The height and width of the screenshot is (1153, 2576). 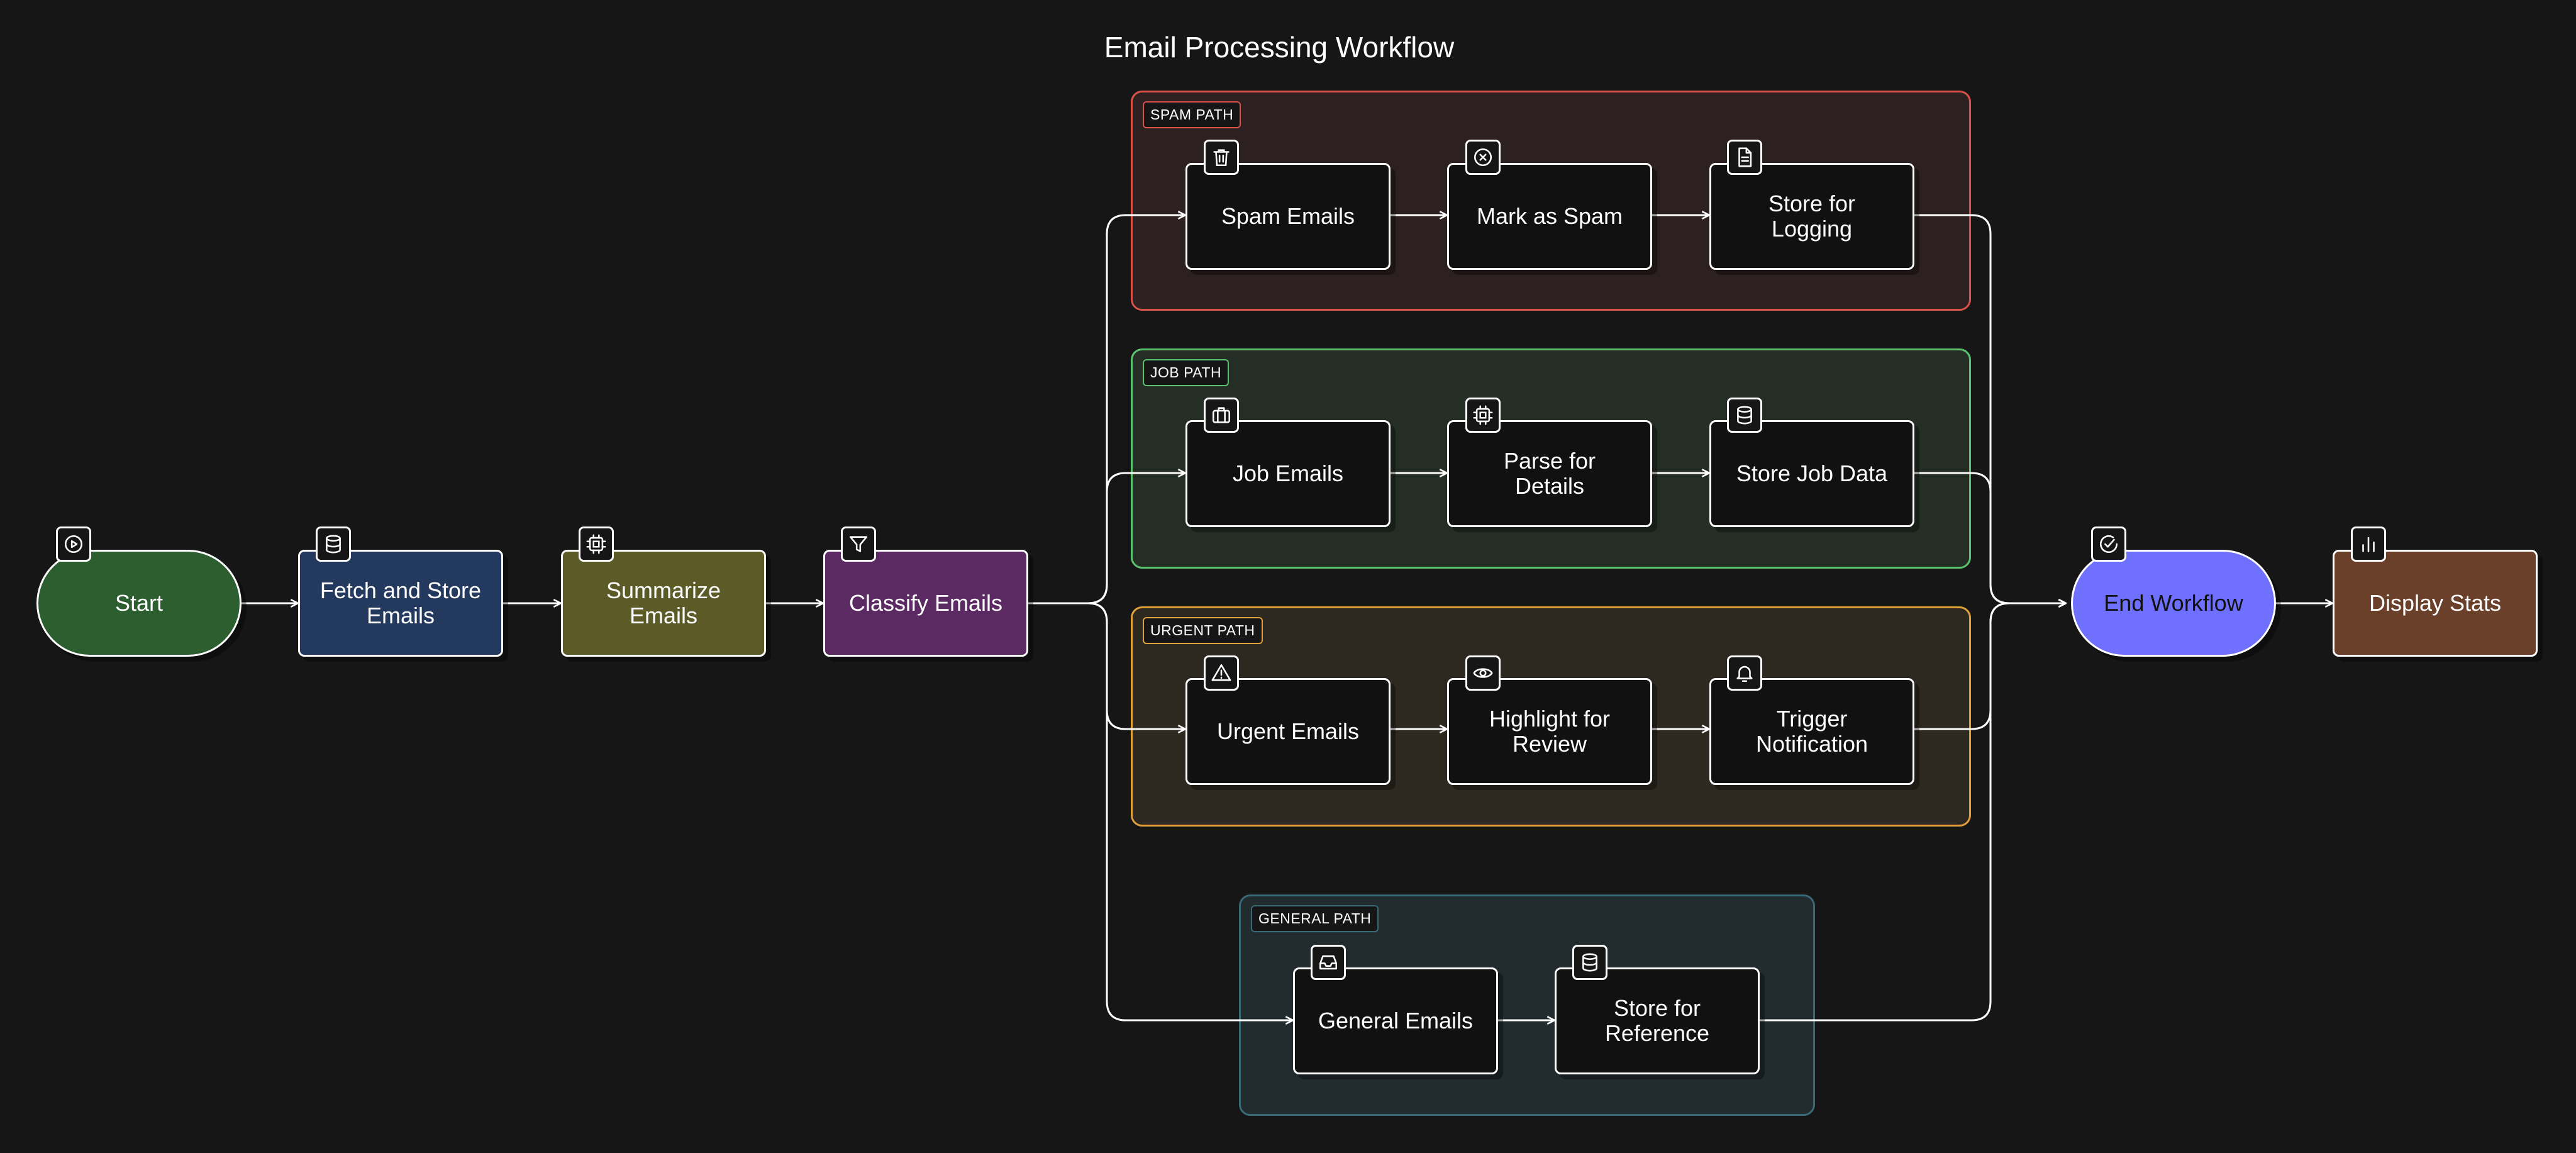 I want to click on trash-icon, so click(x=1221, y=157).